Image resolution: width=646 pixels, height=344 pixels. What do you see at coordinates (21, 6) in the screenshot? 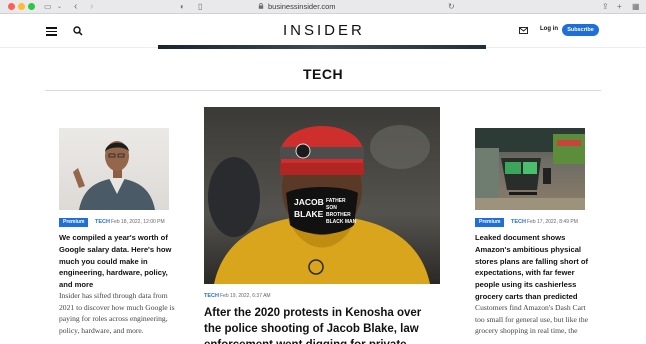
I see `minimize-window-icon` at bounding box center [21, 6].